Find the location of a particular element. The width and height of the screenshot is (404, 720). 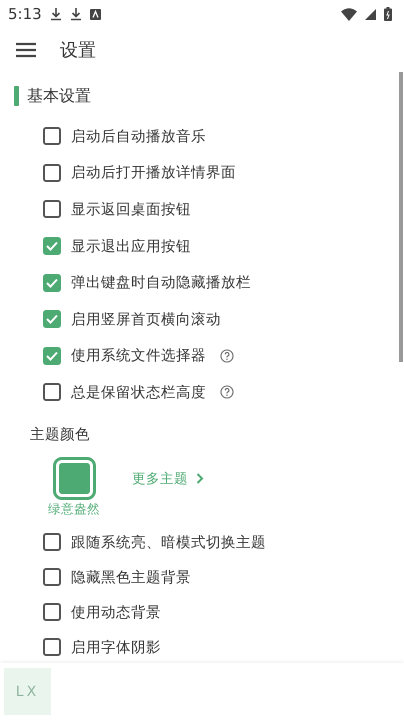

clock: 5:13 is located at coordinates (25, 14).